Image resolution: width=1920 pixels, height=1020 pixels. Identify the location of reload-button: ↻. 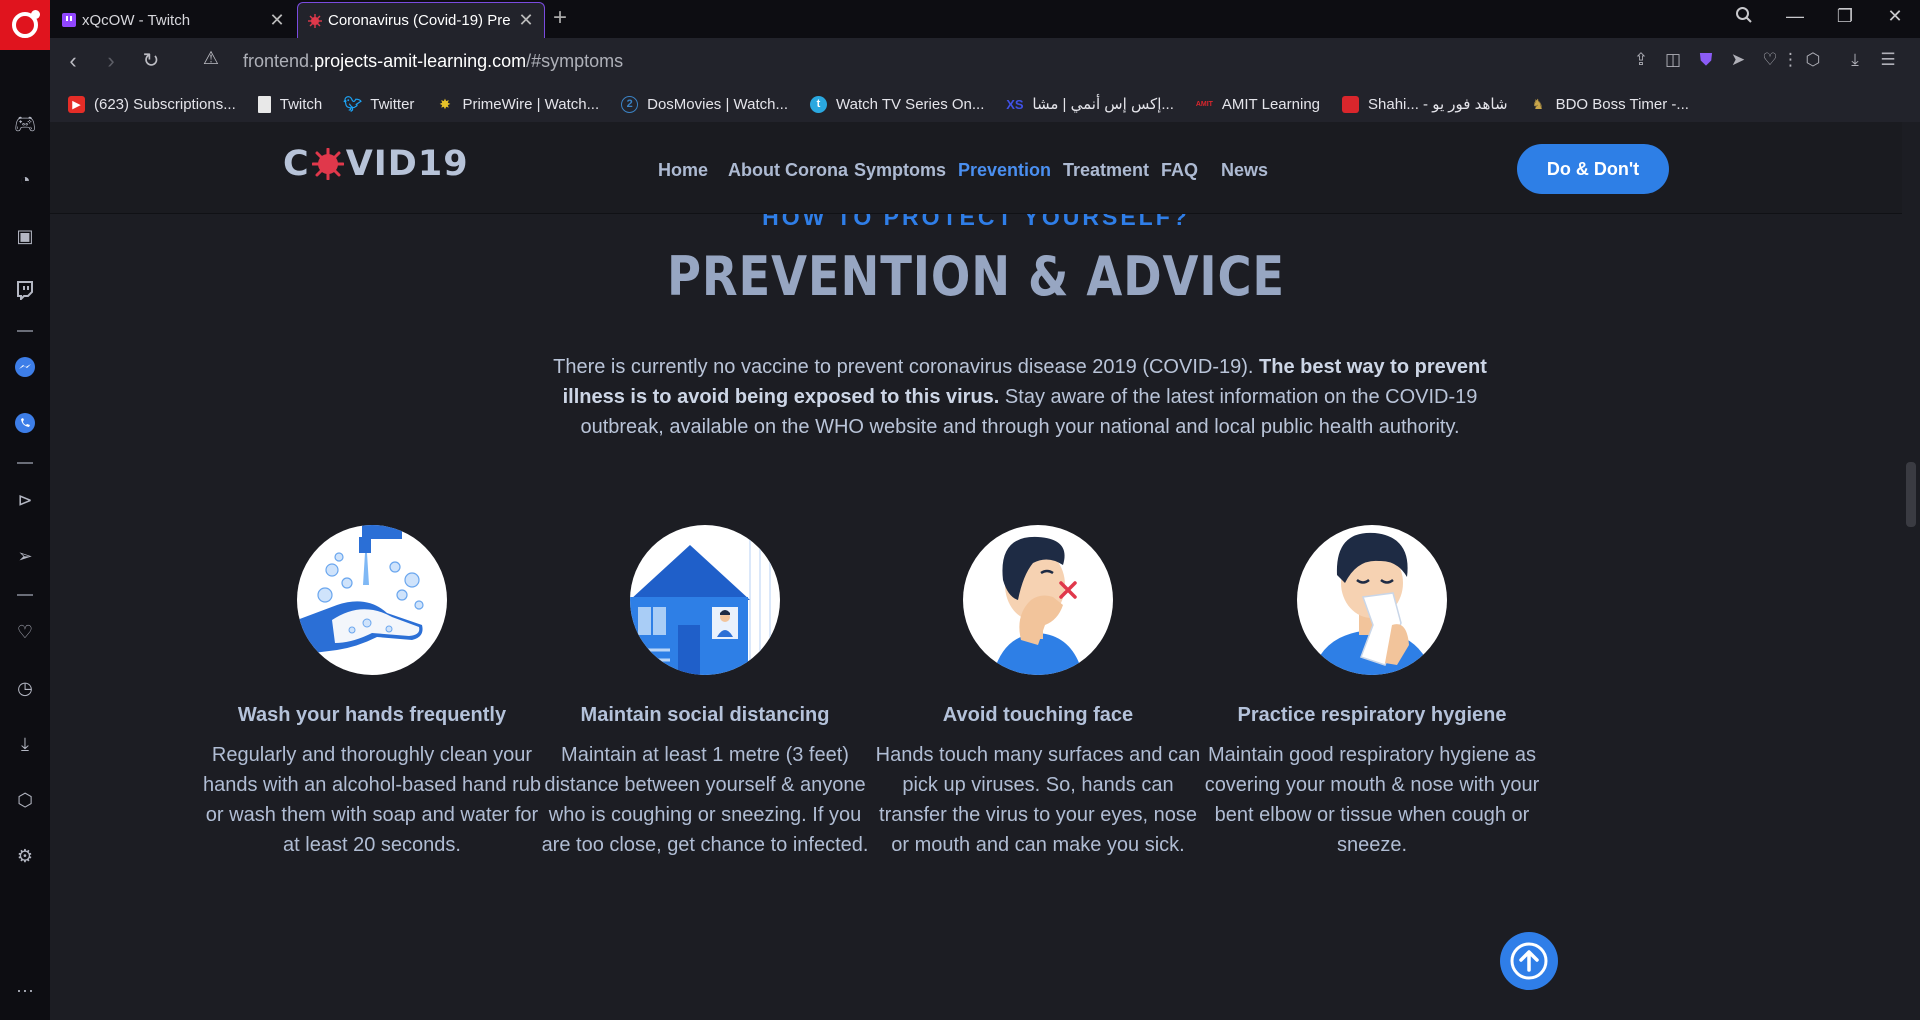
(151, 60).